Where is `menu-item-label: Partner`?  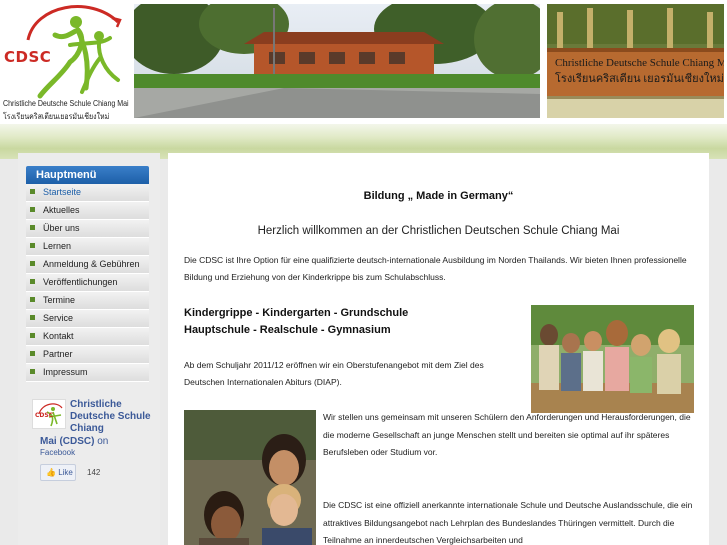 menu-item-label: Partner is located at coordinates (58, 354).